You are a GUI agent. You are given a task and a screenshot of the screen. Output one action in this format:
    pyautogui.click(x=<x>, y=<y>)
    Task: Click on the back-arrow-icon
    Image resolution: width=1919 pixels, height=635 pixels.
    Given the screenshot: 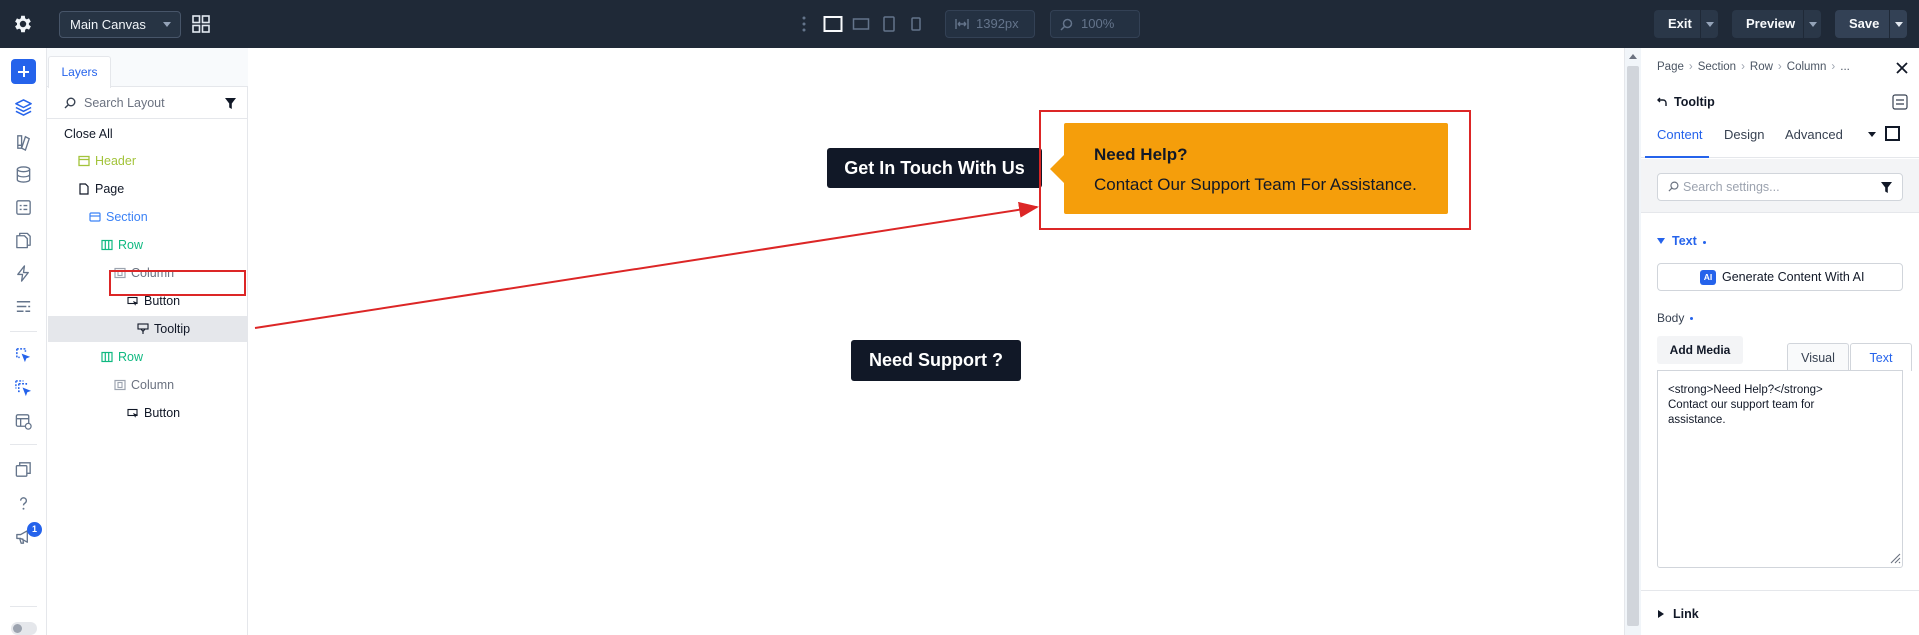 What is the action you would take?
    pyautogui.click(x=1662, y=102)
    